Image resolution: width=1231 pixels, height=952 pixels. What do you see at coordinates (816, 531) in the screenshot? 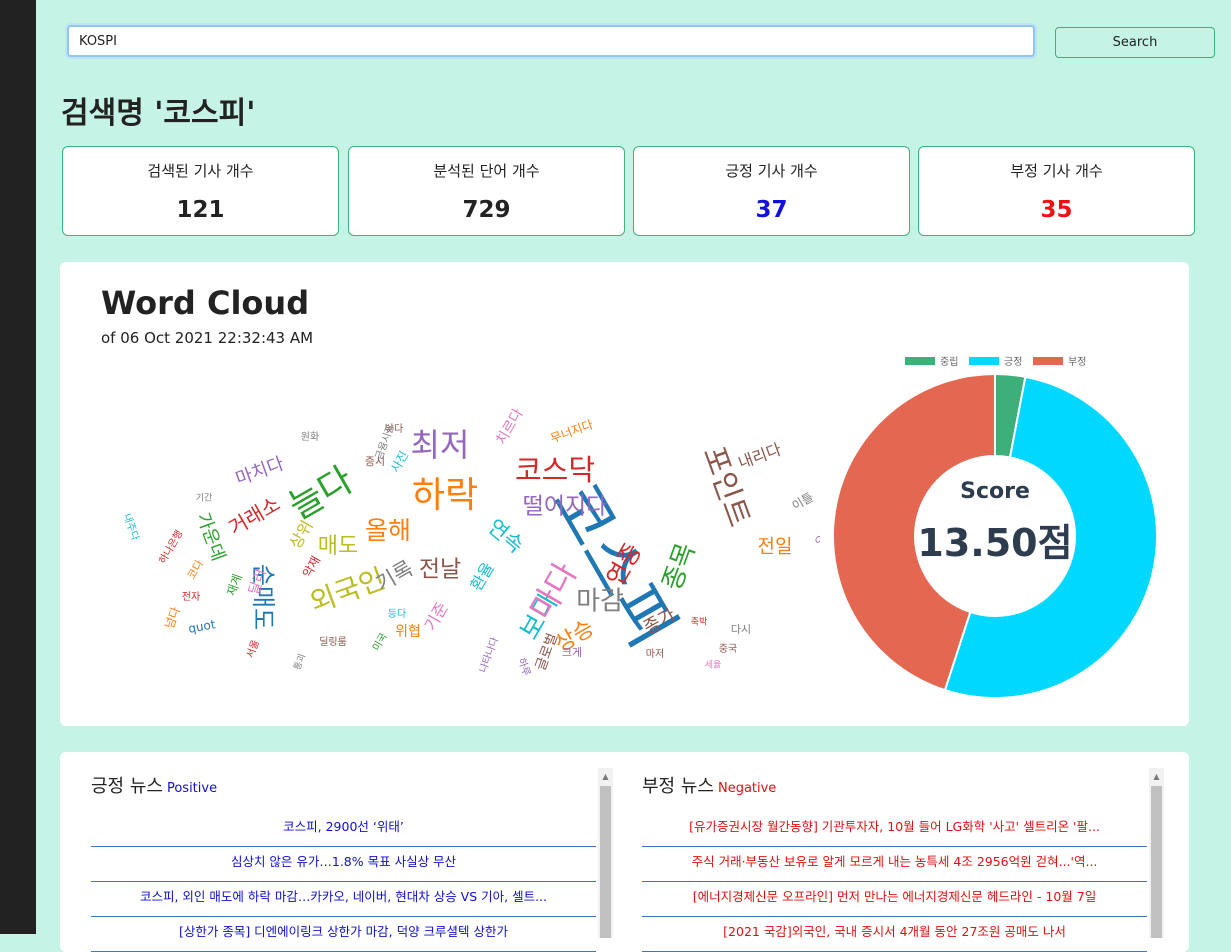
I see `word-cloud-word: 오르다` at bounding box center [816, 531].